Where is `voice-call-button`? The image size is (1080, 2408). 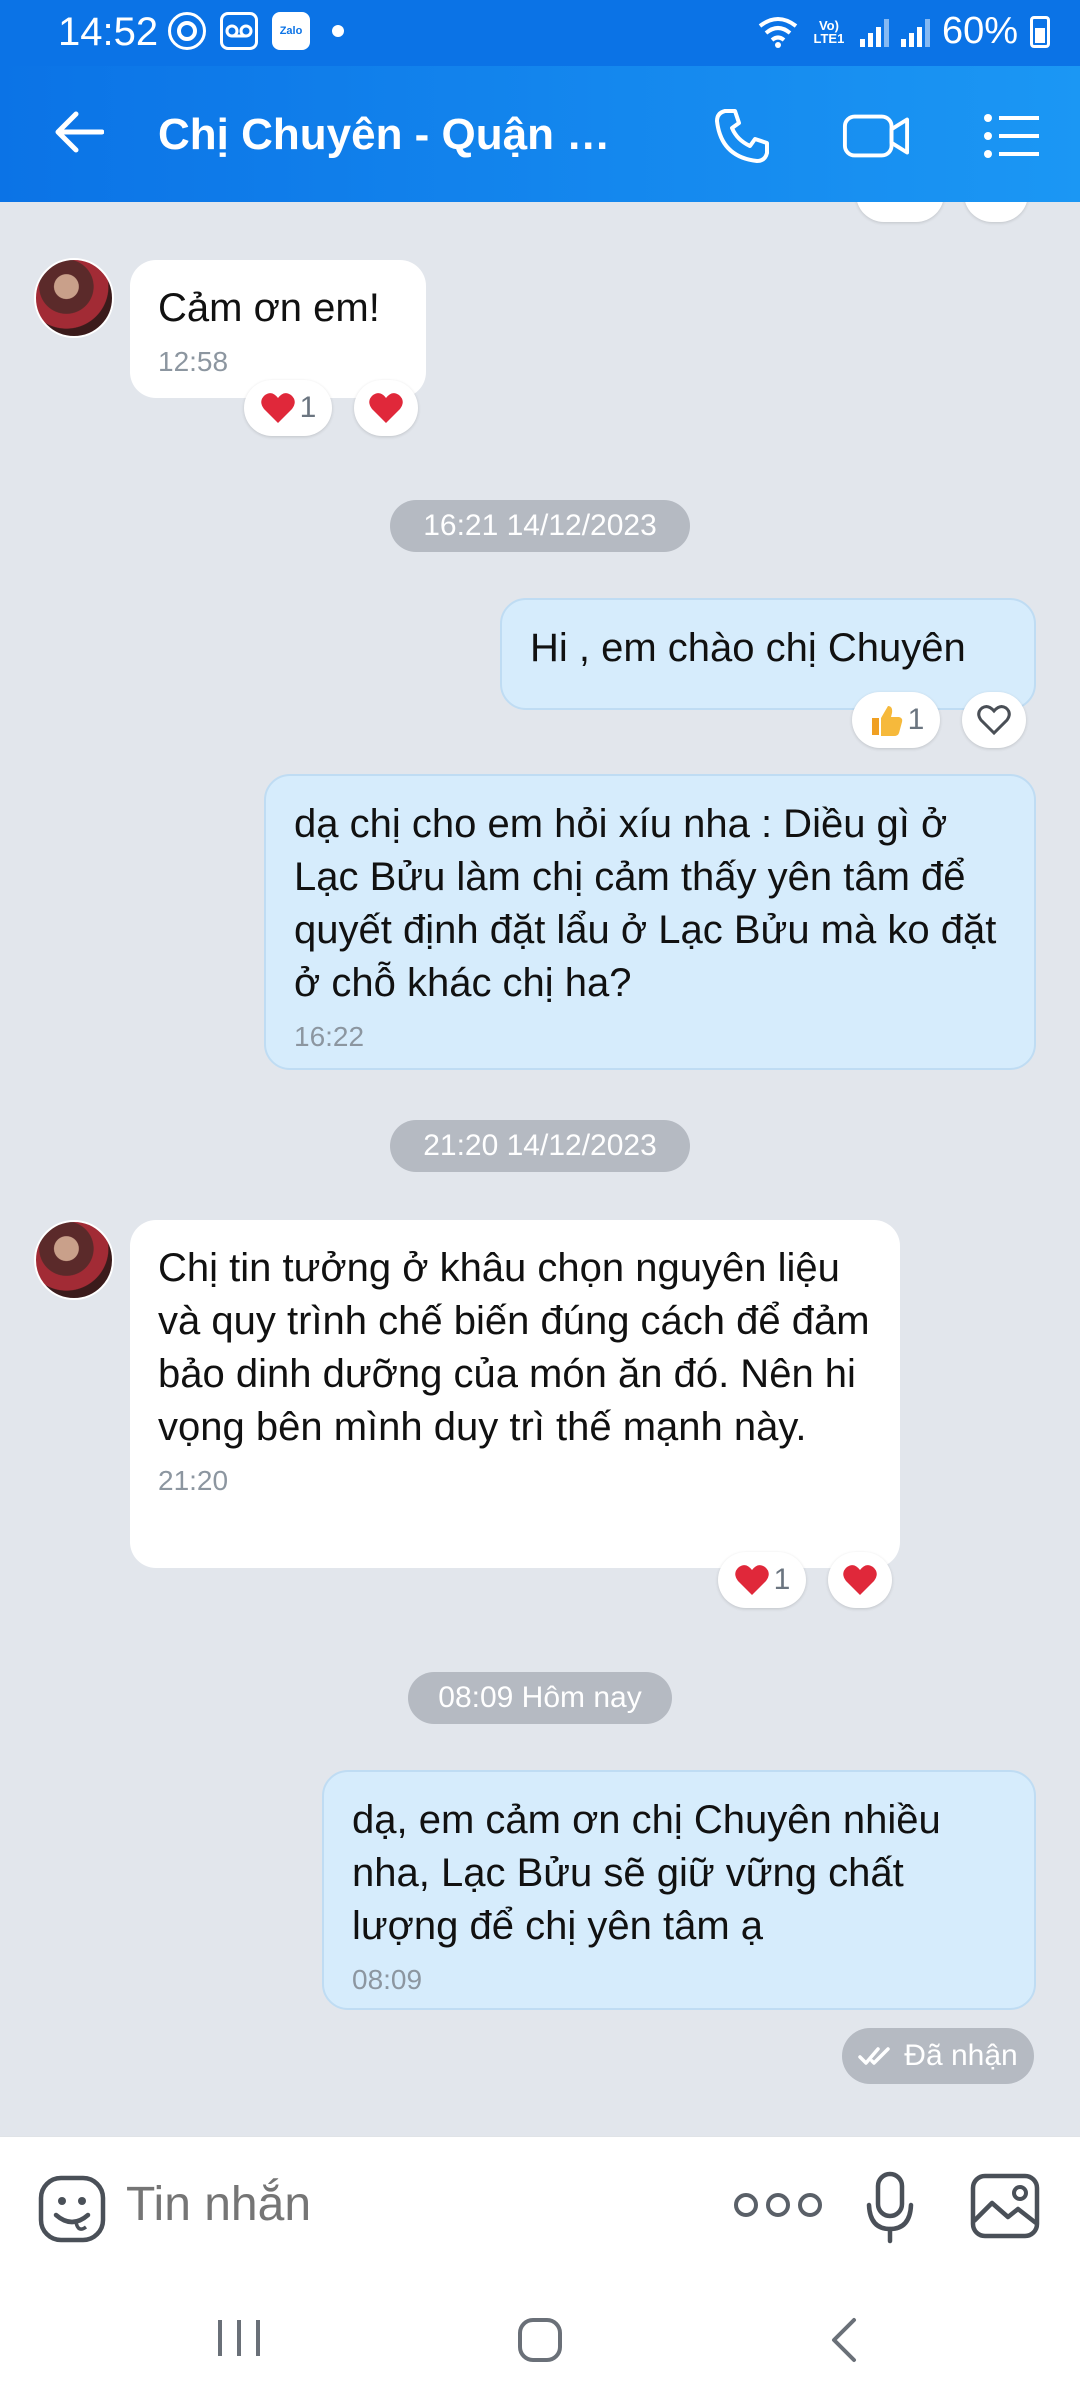
voice-call-button is located at coordinates (742, 136).